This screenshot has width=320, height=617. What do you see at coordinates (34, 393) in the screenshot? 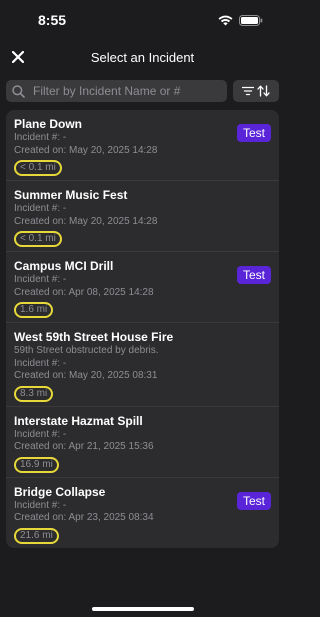
I see `incident-distance: 8.3 mi` at bounding box center [34, 393].